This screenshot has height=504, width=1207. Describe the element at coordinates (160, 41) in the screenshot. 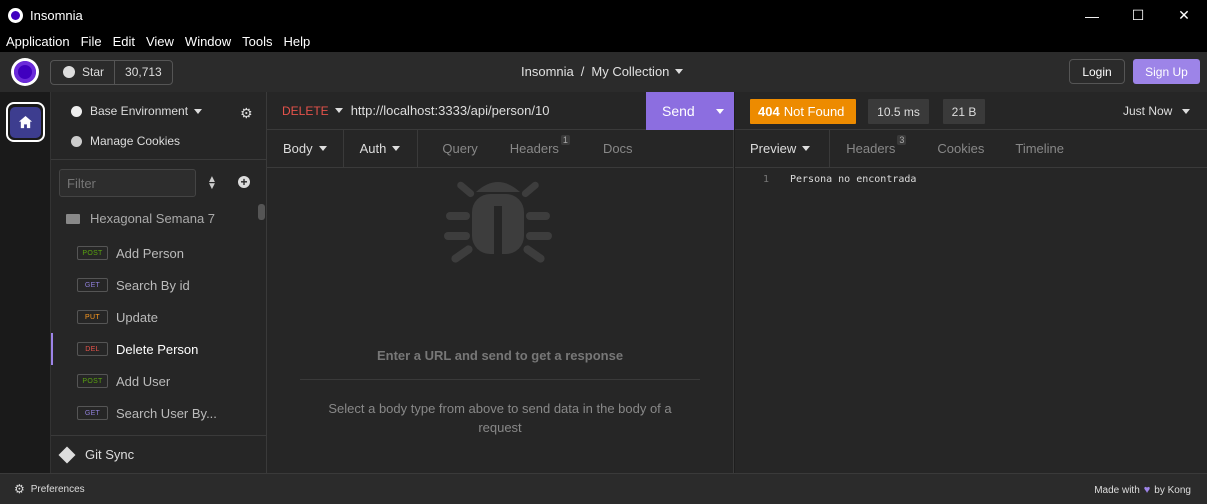

I see `menu-view: View` at that location.